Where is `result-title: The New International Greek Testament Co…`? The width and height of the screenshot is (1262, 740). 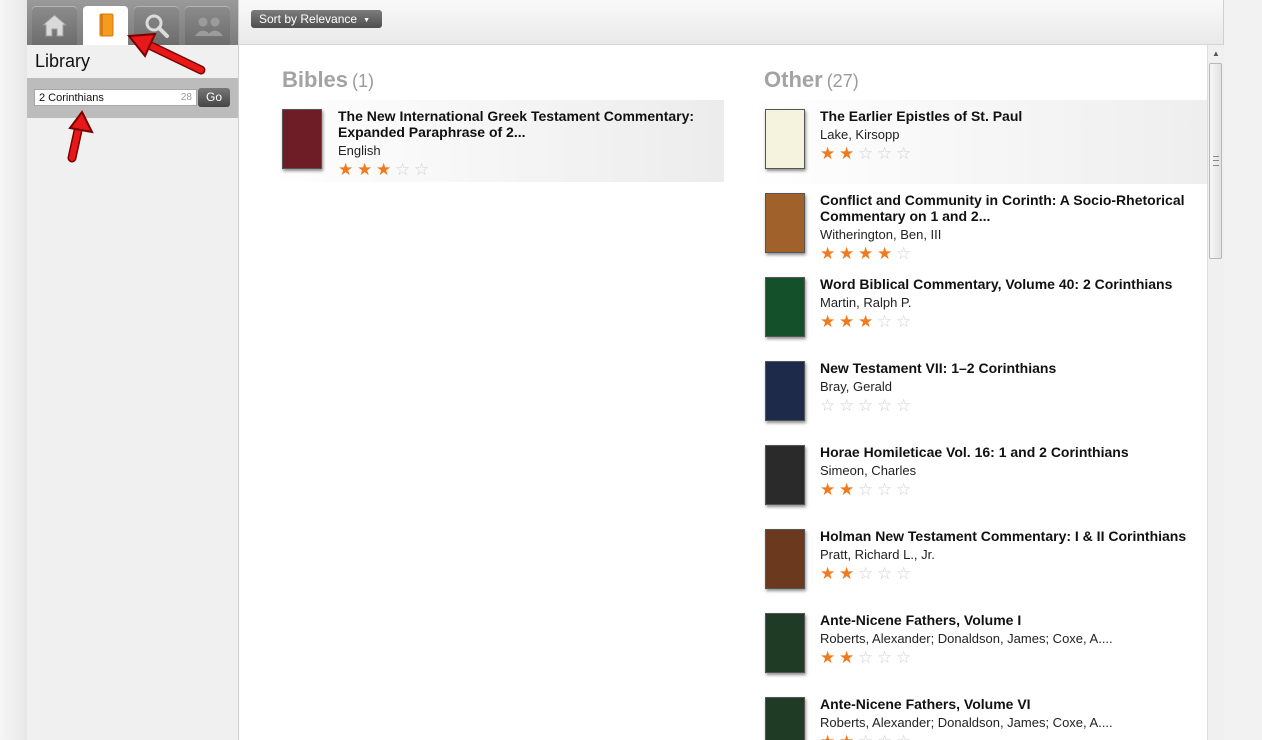
result-title: The New International Greek Testament Co… is located at coordinates (528, 124).